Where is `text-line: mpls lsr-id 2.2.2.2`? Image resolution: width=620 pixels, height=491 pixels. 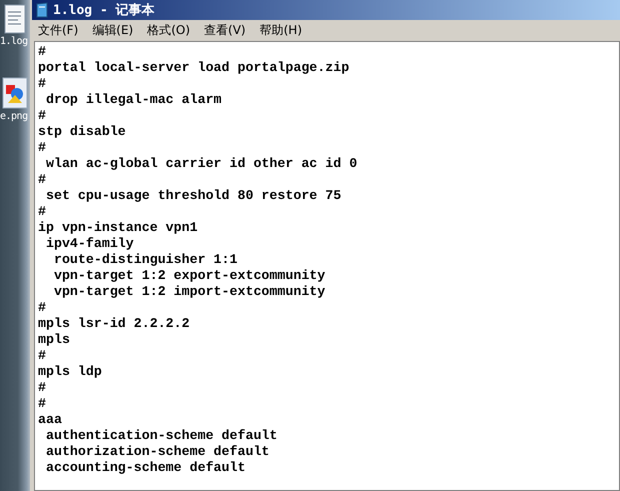
text-line: mpls lsr-id 2.2.2.2 is located at coordinates (114, 324).